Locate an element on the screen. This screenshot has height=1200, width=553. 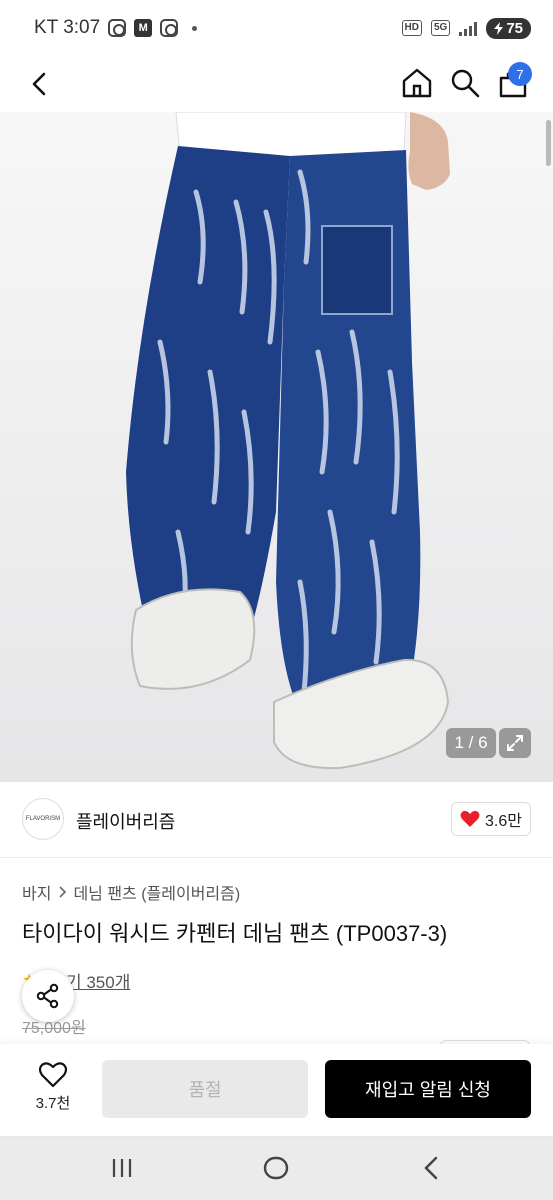
network-5g-icon: 5G is located at coordinates (440, 28).